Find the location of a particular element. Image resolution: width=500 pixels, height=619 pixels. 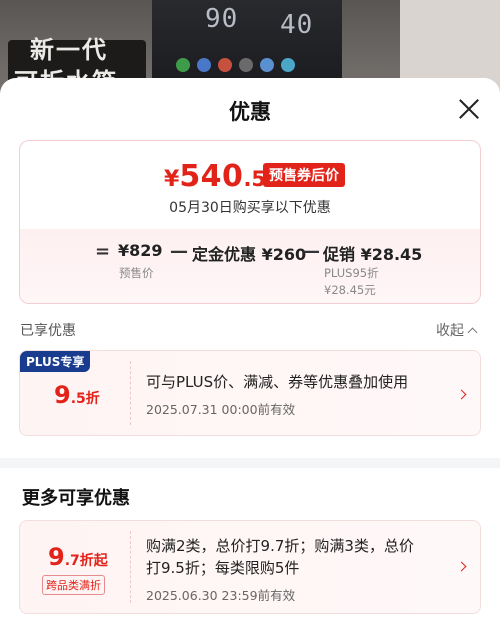

plus-badge: PLUS专享 is located at coordinates (55, 361).